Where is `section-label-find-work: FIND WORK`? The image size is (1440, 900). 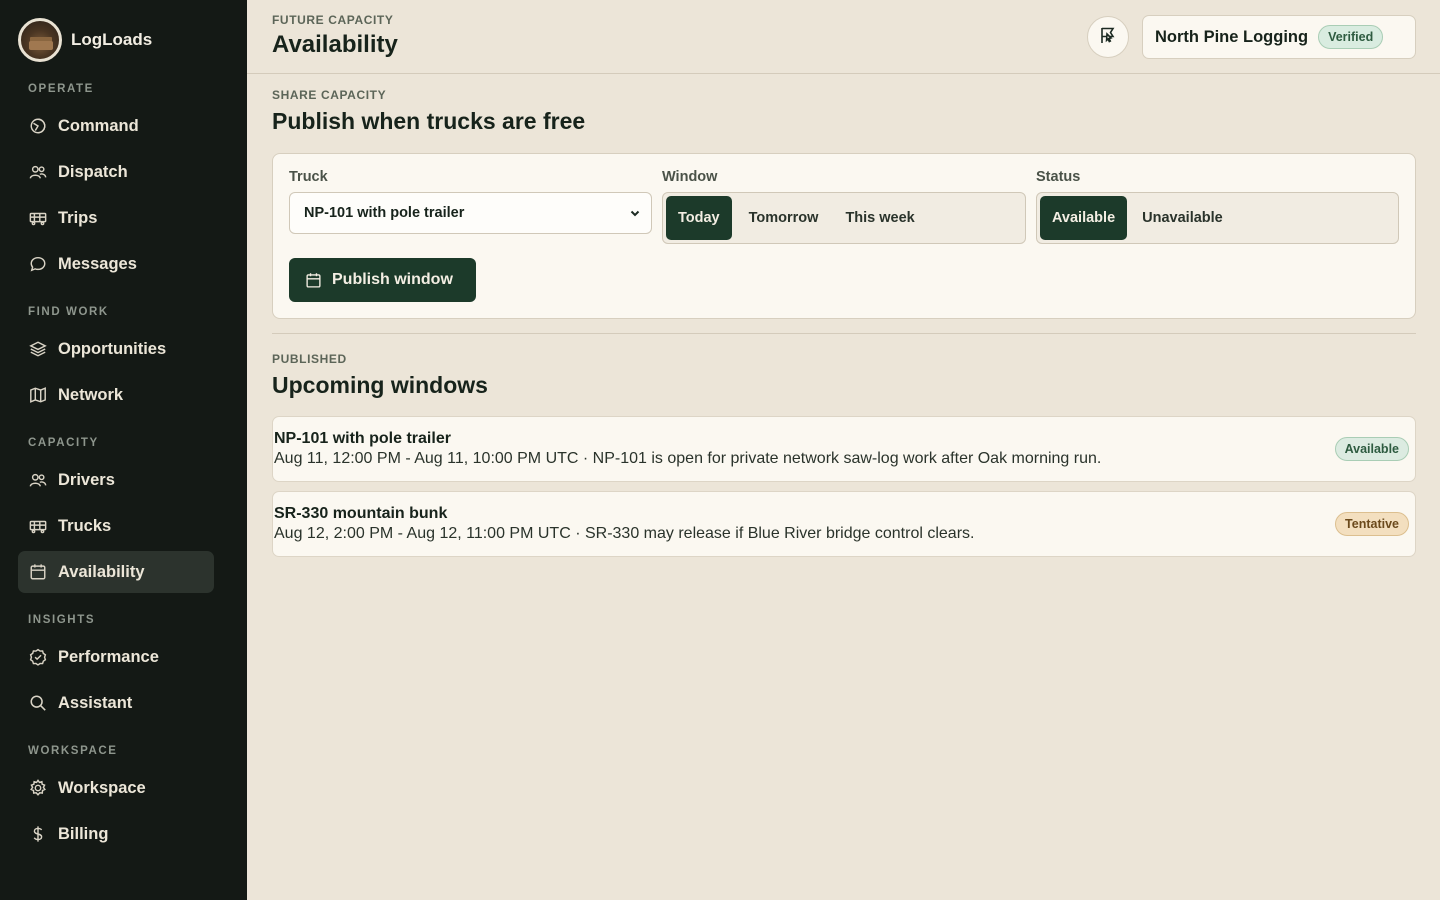 section-label-find-work: FIND WORK is located at coordinates (68, 312).